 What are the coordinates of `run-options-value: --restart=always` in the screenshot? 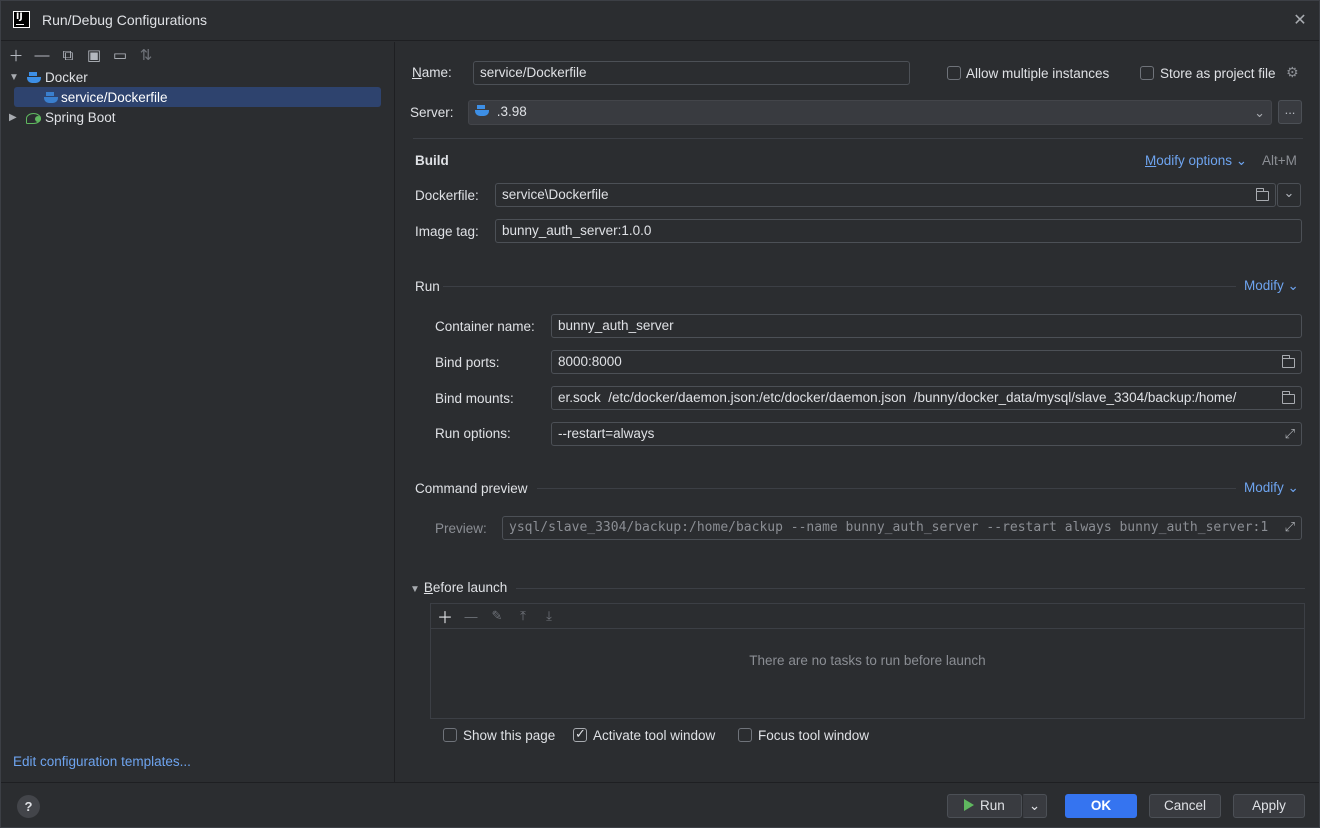 It's located at (606, 433).